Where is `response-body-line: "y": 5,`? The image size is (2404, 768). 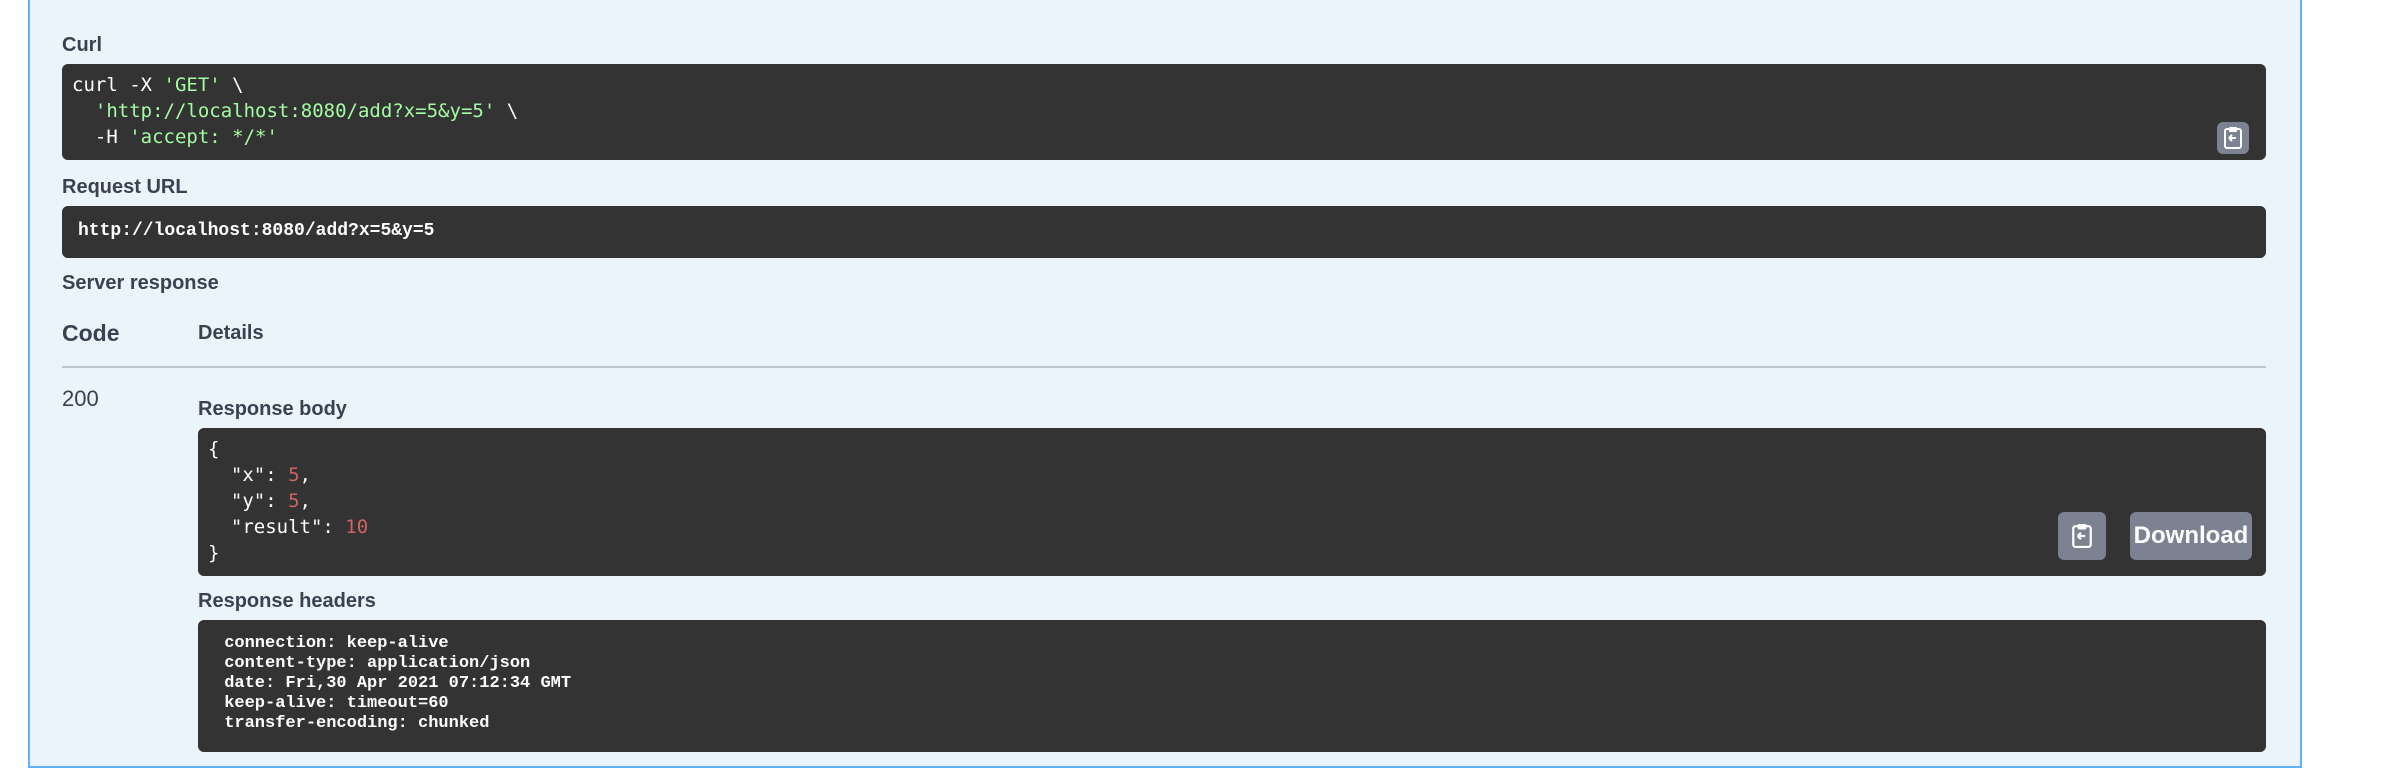 response-body-line: "y": 5, is located at coordinates (259, 501).